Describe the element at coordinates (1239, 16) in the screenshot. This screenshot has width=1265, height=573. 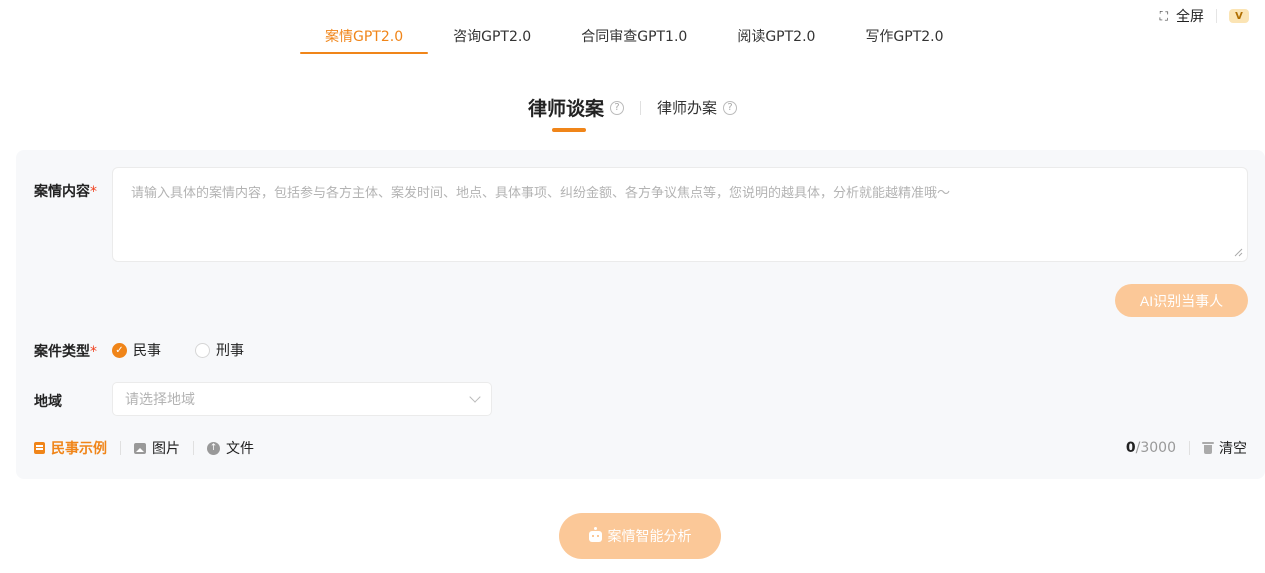
I see `vip-badge: V` at that location.